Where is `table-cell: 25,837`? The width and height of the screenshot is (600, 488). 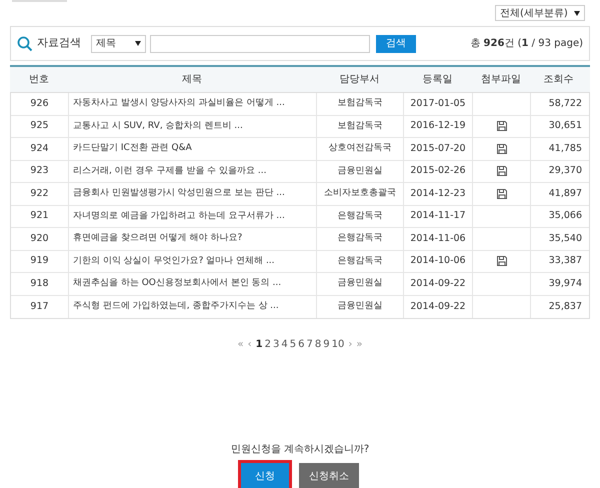 table-cell: 25,837 is located at coordinates (565, 307).